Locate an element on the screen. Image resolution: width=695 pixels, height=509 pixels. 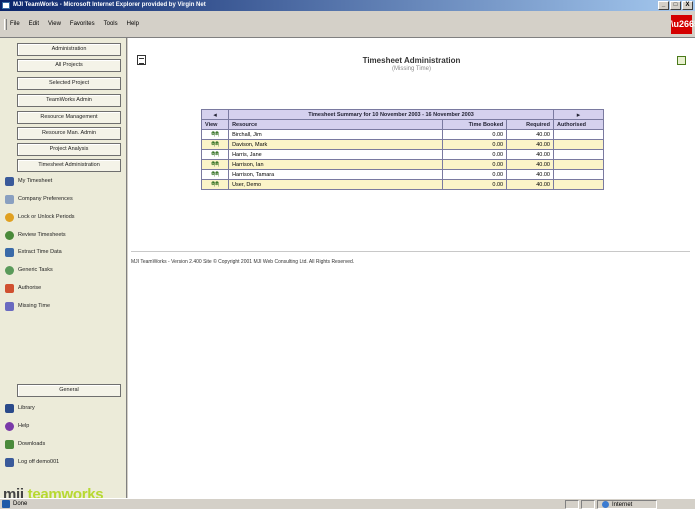
sidebar-link-label: Log off demo001 is located at coordinates (39, 462).